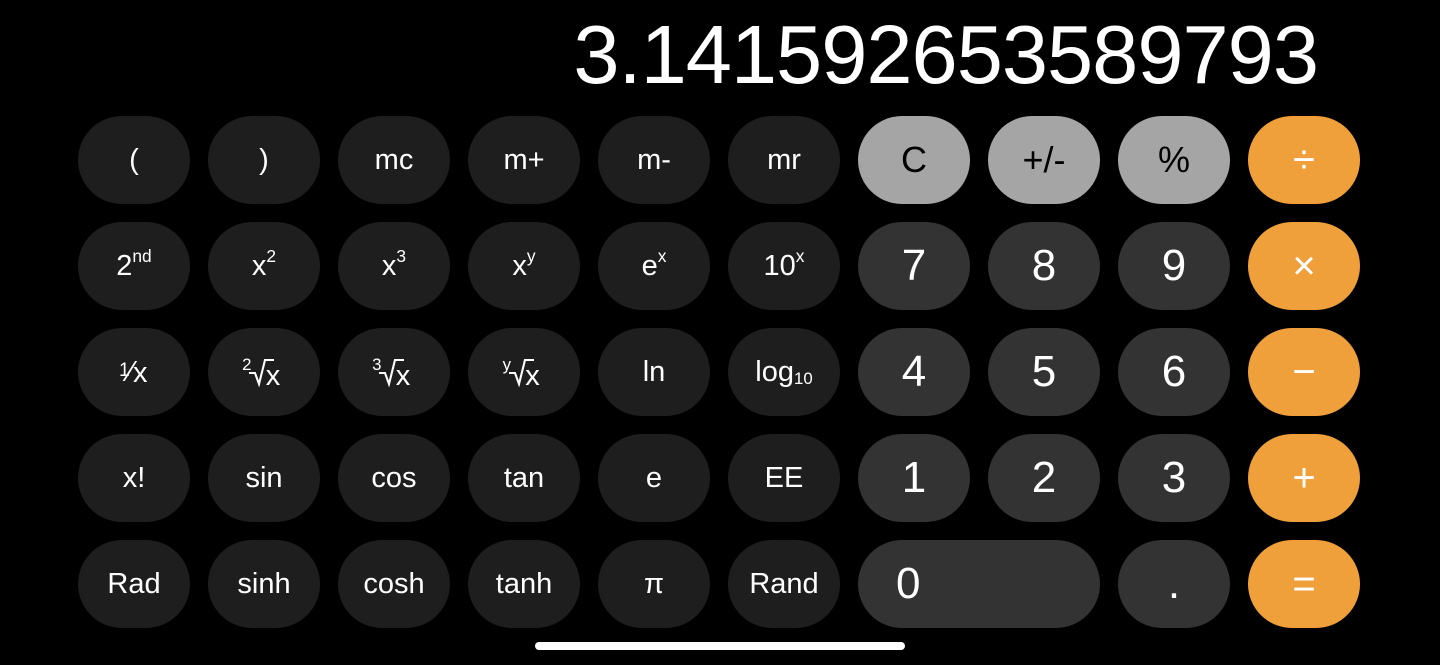 The width and height of the screenshot is (1440, 665). I want to click on key-label: tan, so click(524, 477).